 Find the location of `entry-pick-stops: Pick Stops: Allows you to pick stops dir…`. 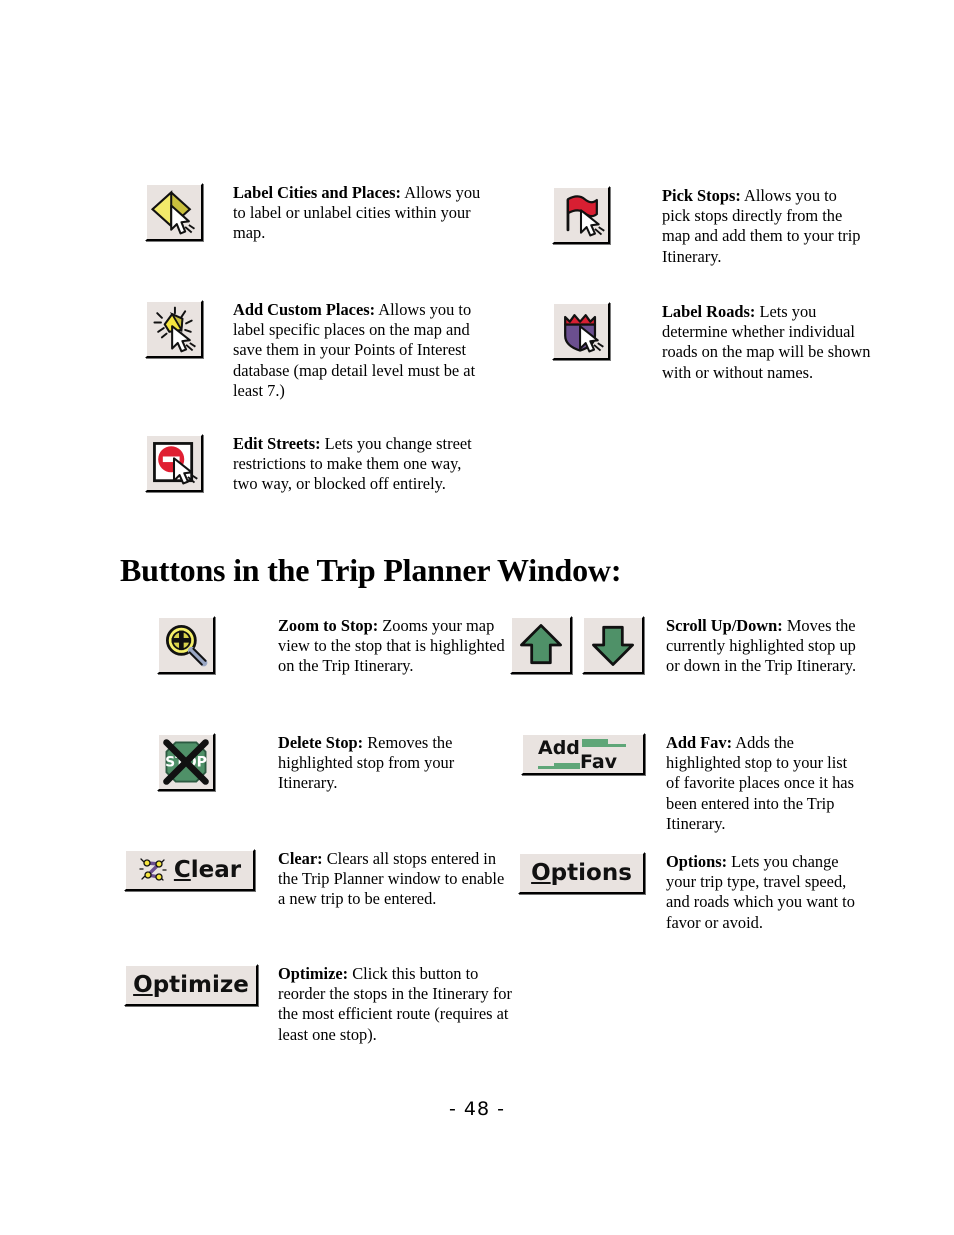

entry-pick-stops: Pick Stops: Allows you to pick stops dir… is located at coordinates (707, 226).